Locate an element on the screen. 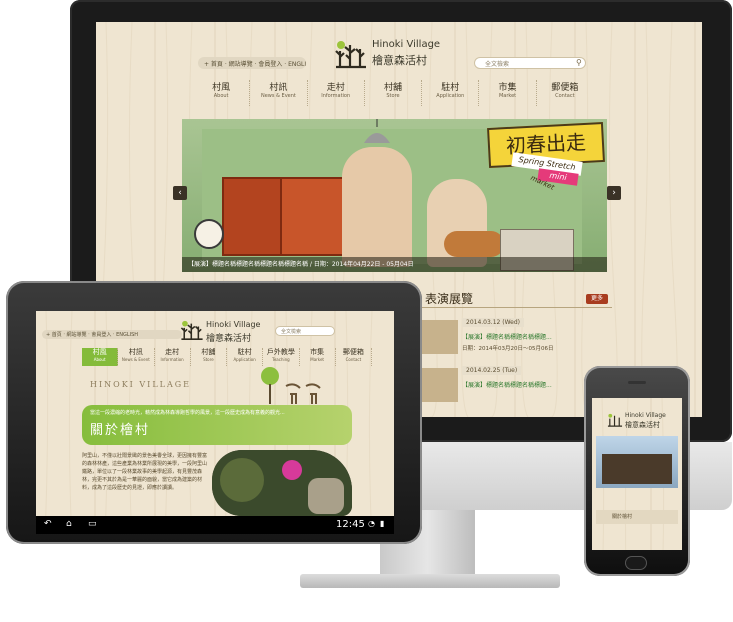 The width and height of the screenshot is (733, 622). tablet-photo-collage is located at coordinates (282, 483).